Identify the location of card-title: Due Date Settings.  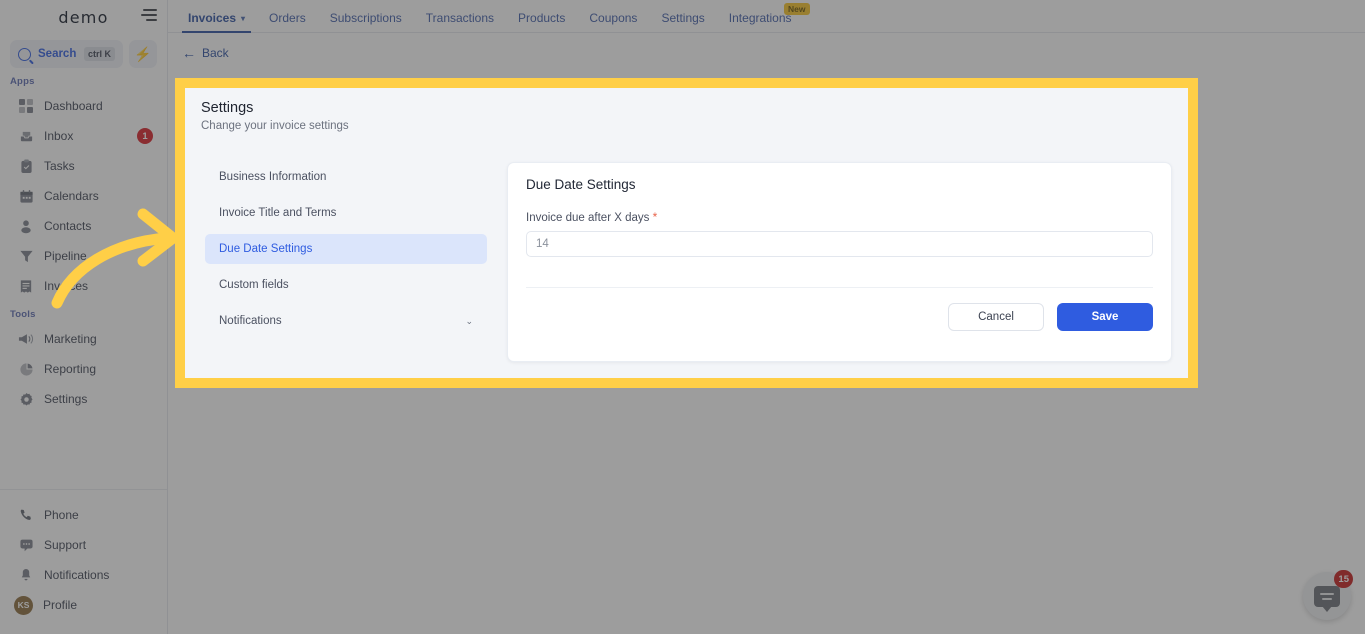
(581, 184).